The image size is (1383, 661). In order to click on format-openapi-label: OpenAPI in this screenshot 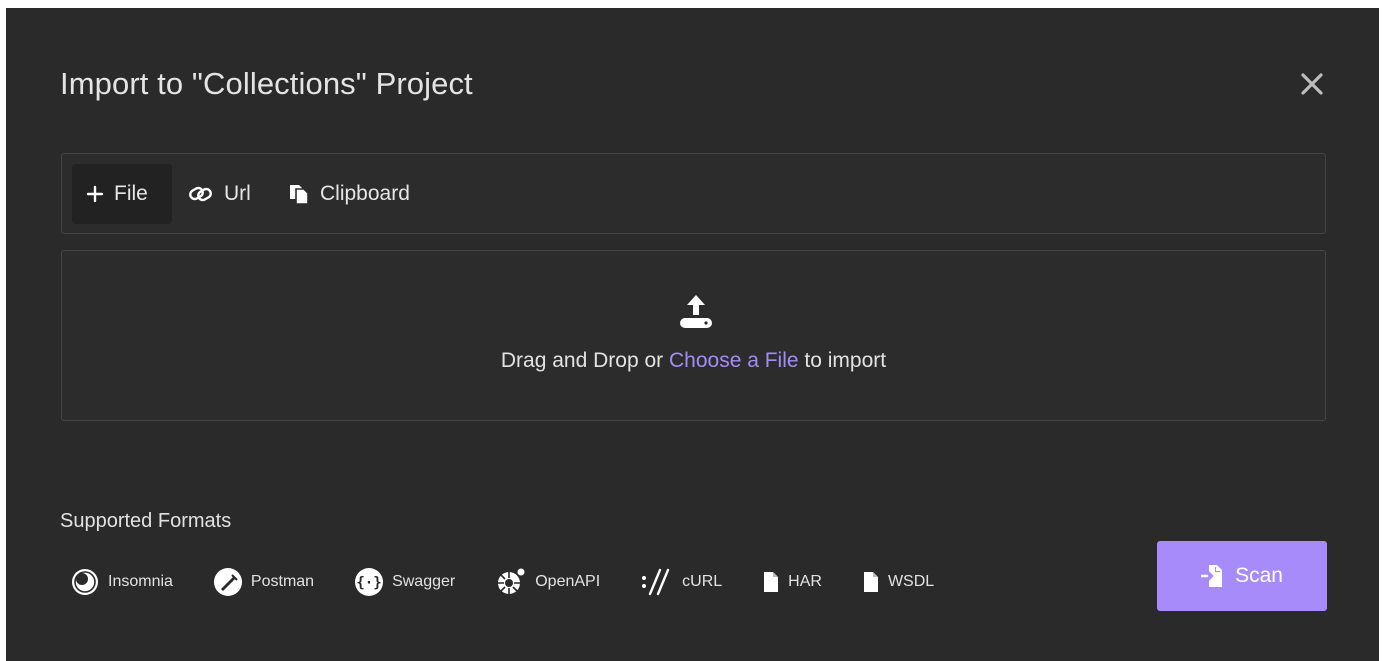, I will do `click(568, 581)`.